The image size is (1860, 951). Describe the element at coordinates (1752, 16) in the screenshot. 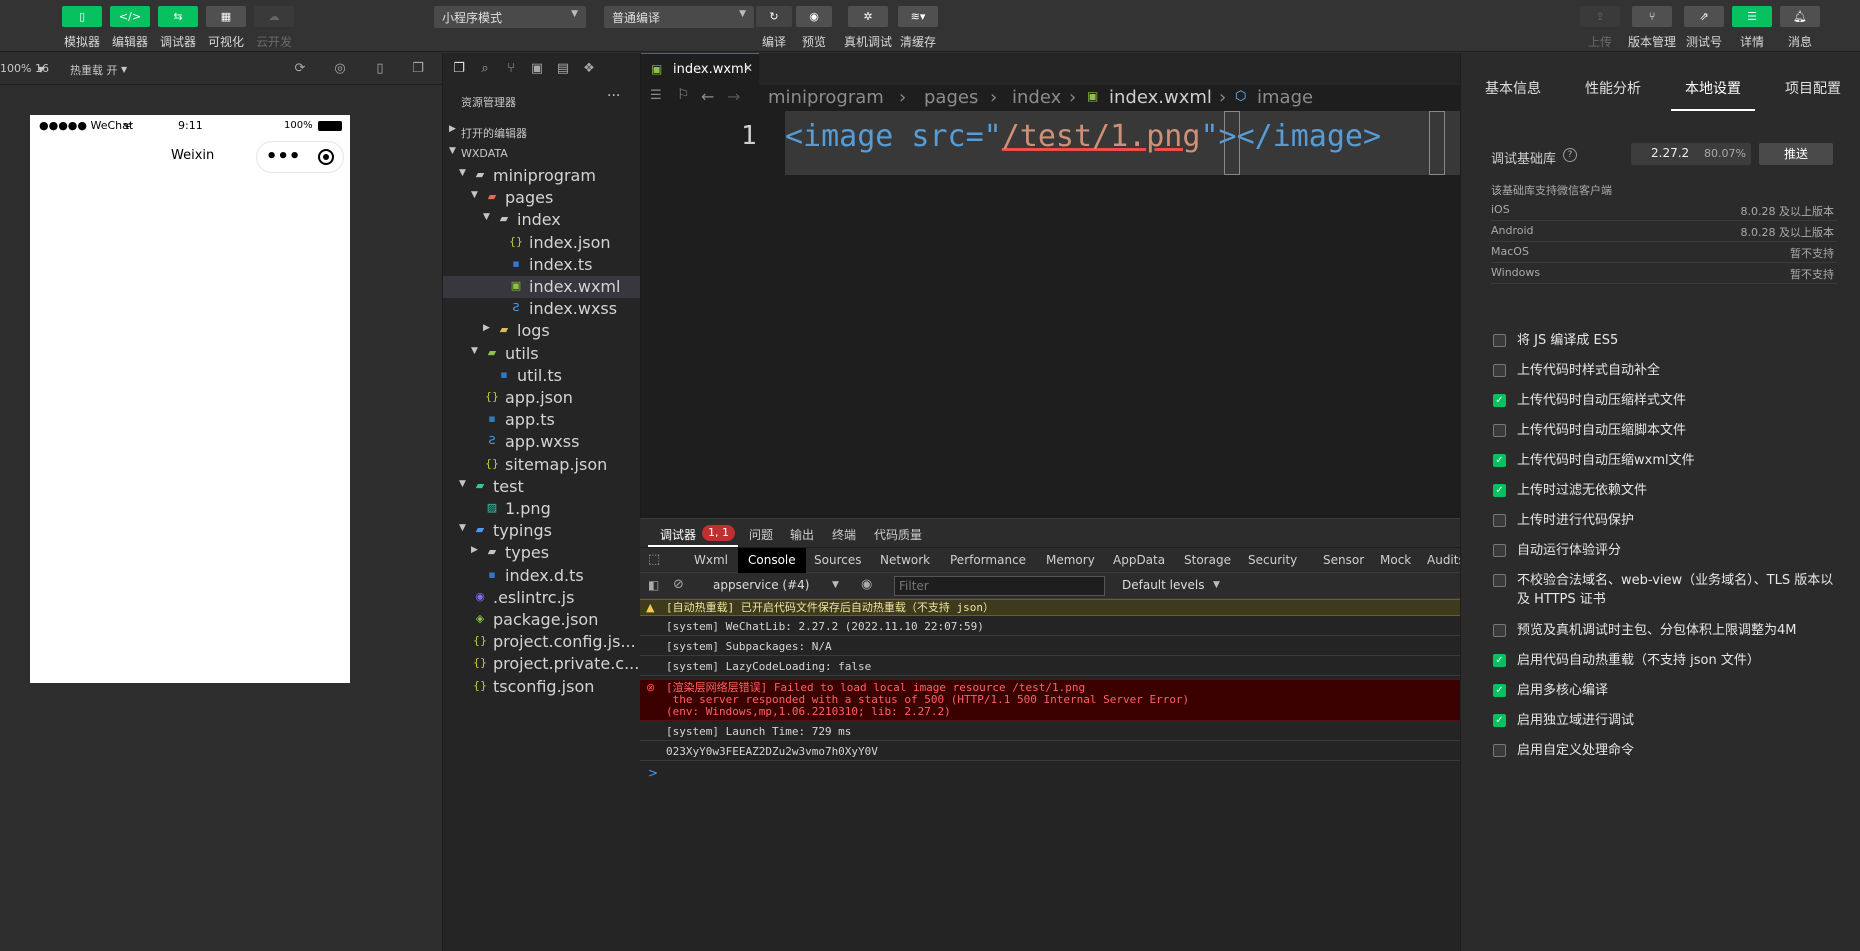

I see `details-button: ☰` at that location.